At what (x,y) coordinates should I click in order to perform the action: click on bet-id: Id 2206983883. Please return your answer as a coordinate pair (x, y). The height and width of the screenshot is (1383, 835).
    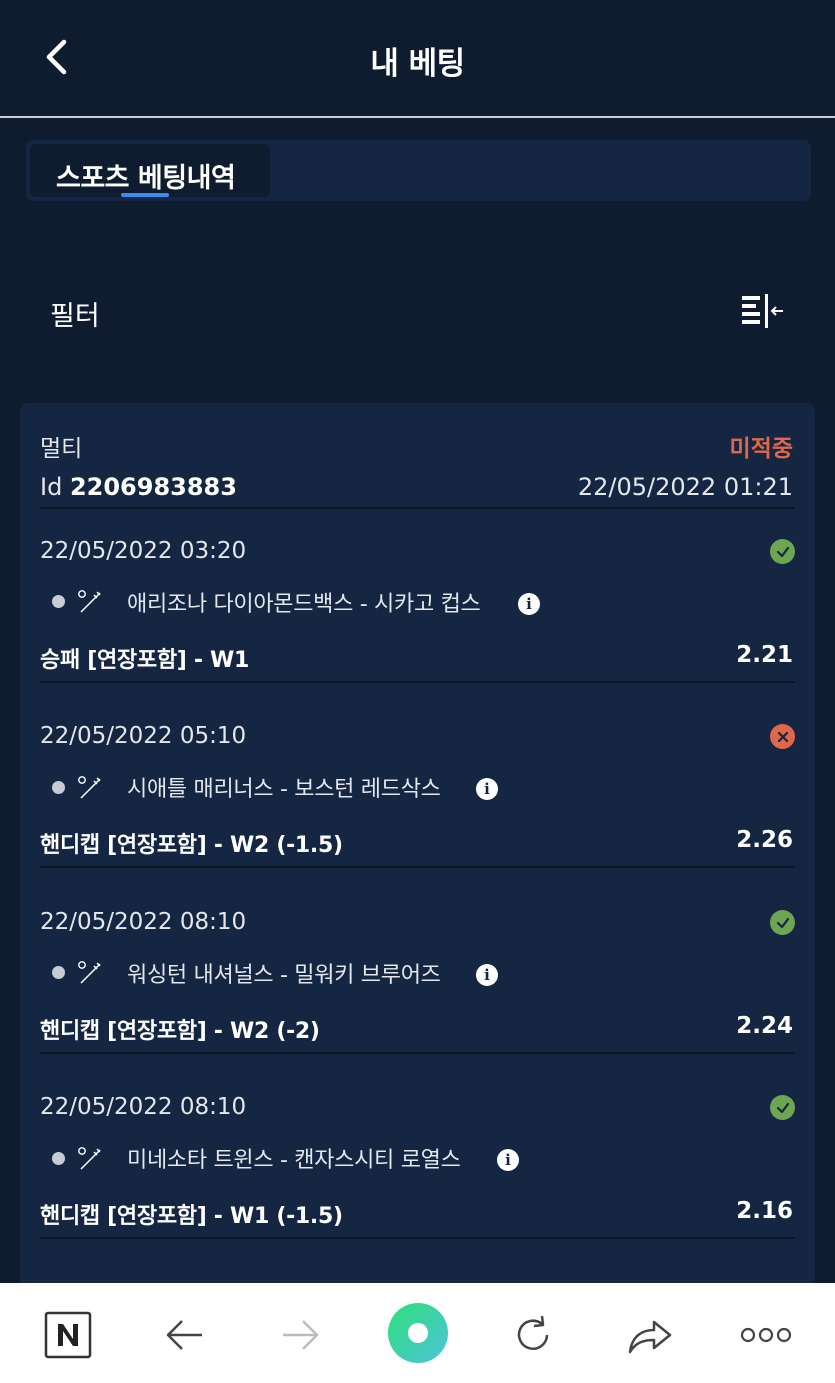
    Looking at the image, I should click on (138, 487).